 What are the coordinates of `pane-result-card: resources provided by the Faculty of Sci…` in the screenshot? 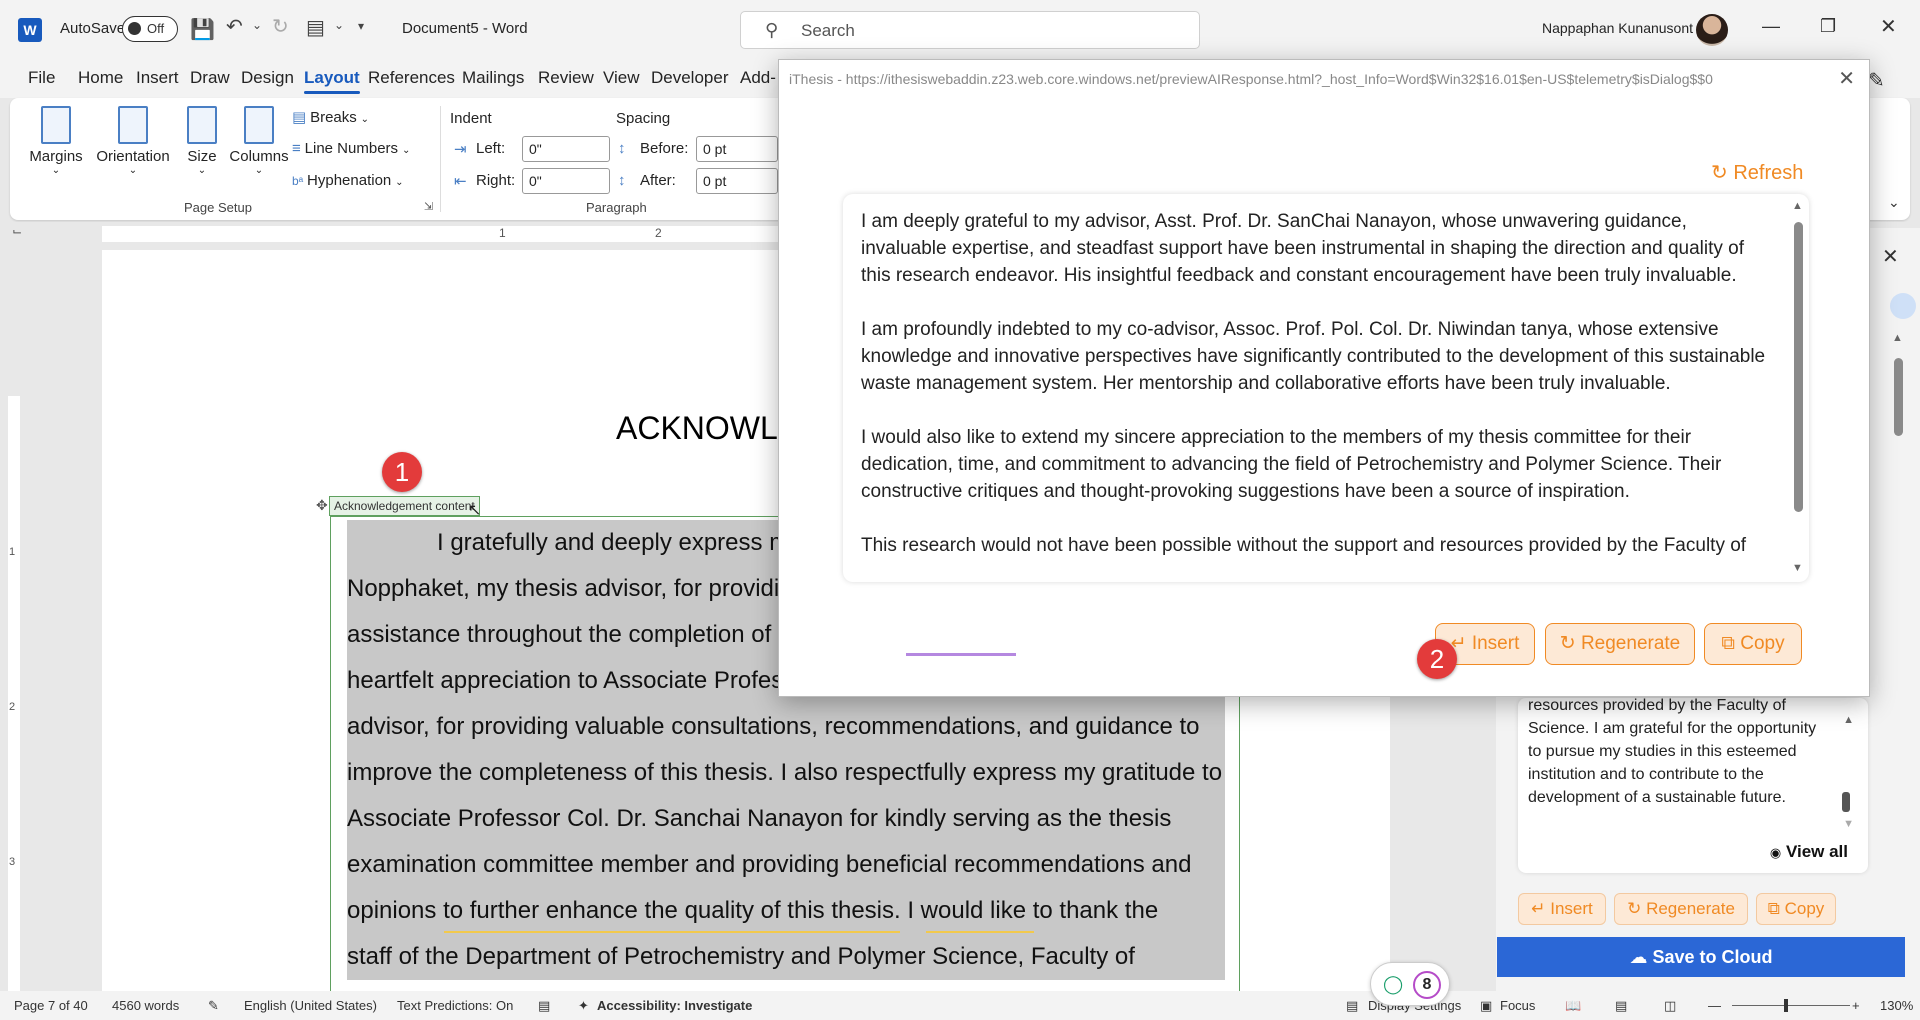 It's located at (1693, 785).